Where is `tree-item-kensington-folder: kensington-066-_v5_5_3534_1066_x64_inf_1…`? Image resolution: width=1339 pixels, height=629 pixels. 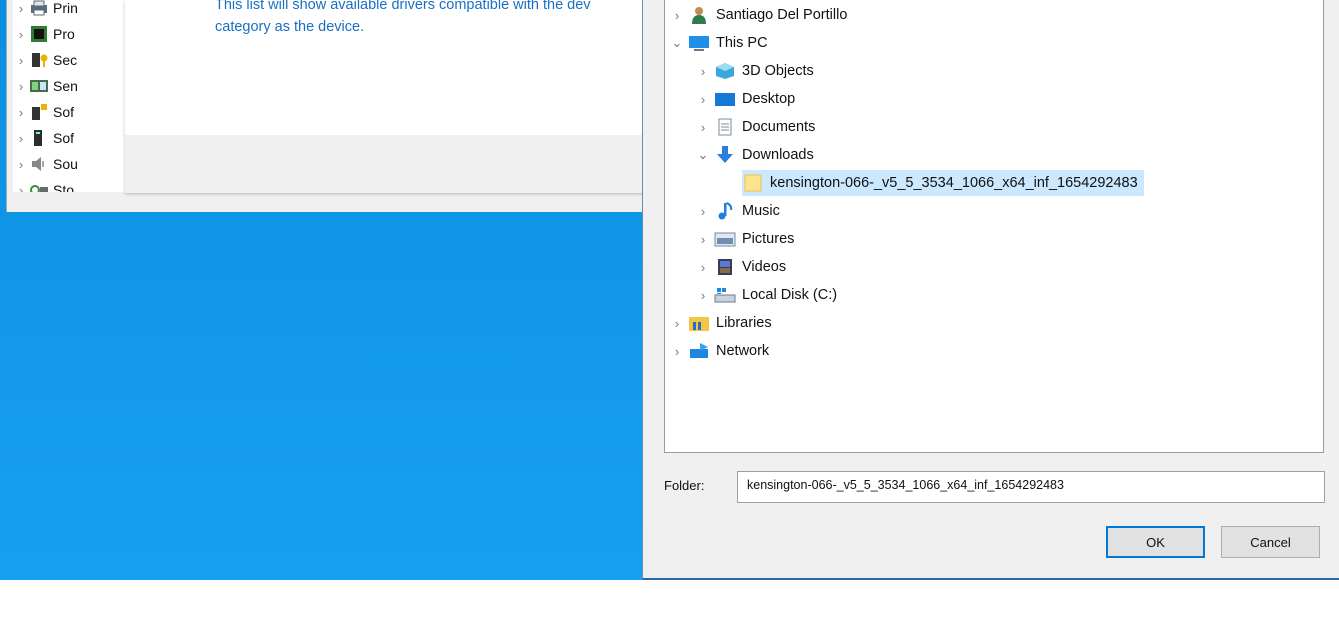 tree-item-kensington-folder: kensington-066-_v5_5_3534_1066_x64_inf_1… is located at coordinates (943, 183).